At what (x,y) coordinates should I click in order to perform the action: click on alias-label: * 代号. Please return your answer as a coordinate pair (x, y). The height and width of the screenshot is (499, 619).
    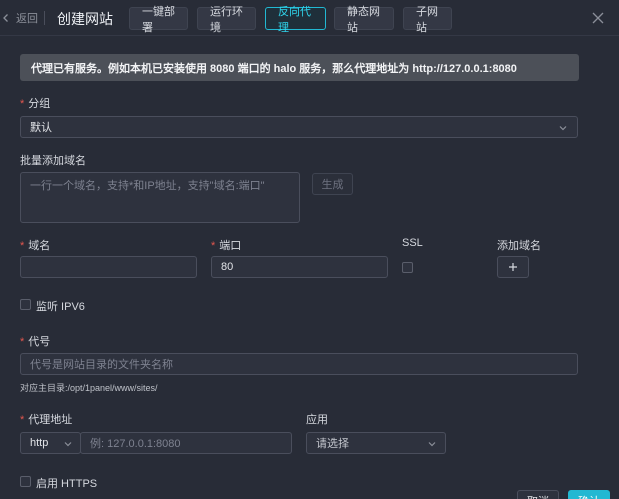
    Looking at the image, I should click on (35, 341).